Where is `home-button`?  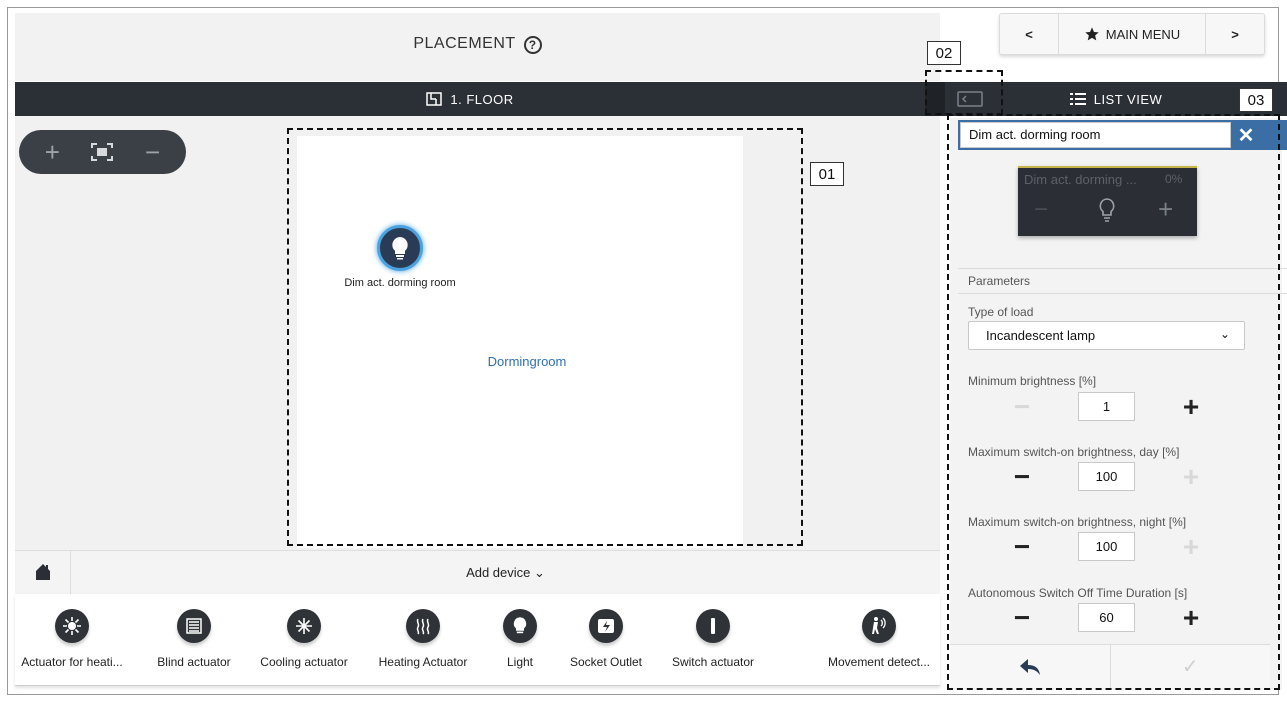
home-button is located at coordinates (43, 572).